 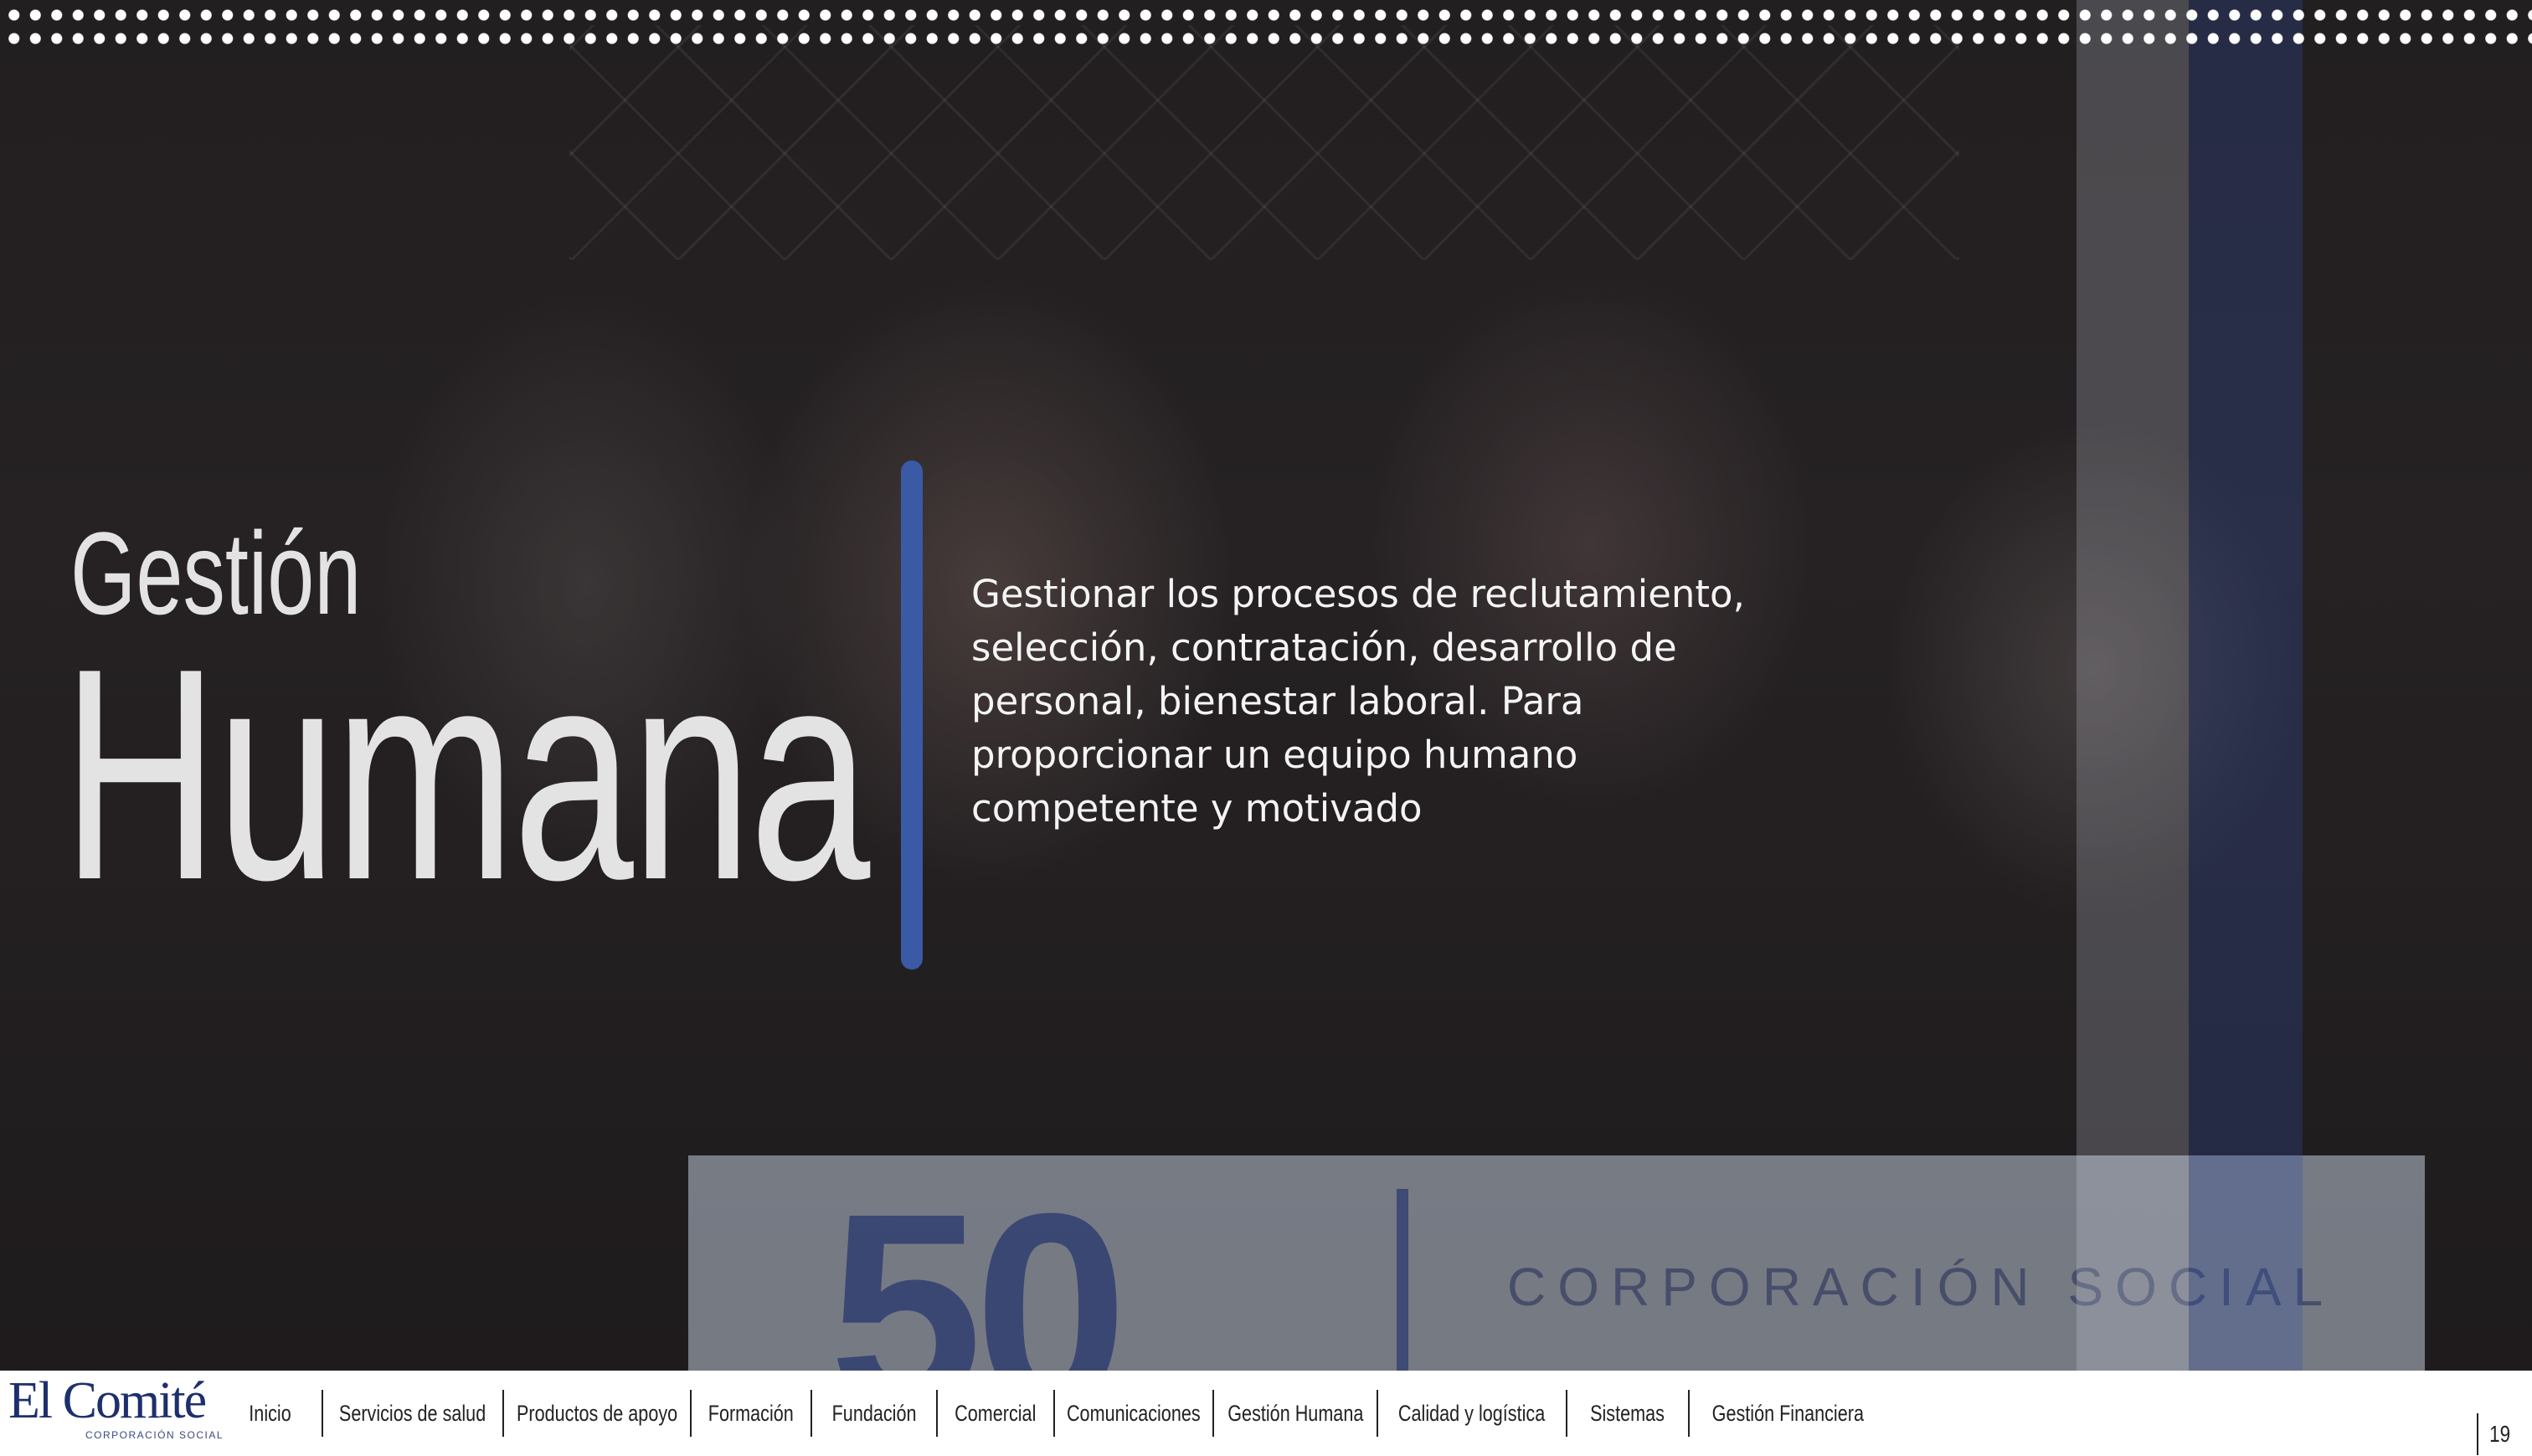 What do you see at coordinates (107, 1400) in the screenshot?
I see `logo-wordmark: El Comité` at bounding box center [107, 1400].